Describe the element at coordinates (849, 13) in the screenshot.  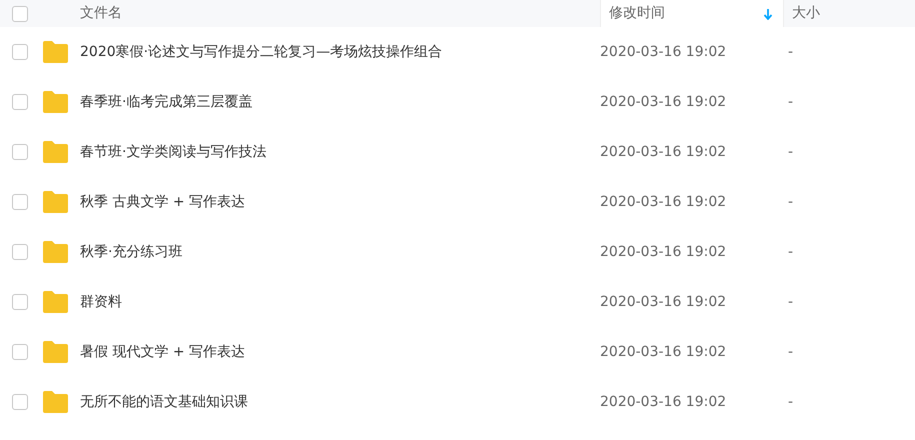
I see `column-header: 大小` at that location.